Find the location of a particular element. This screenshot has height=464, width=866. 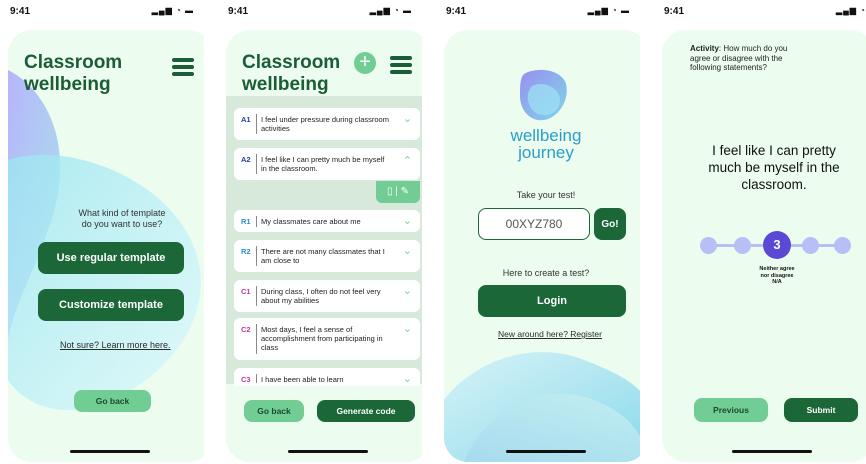

edit-pencil-icon: ✎ is located at coordinates (405, 191).